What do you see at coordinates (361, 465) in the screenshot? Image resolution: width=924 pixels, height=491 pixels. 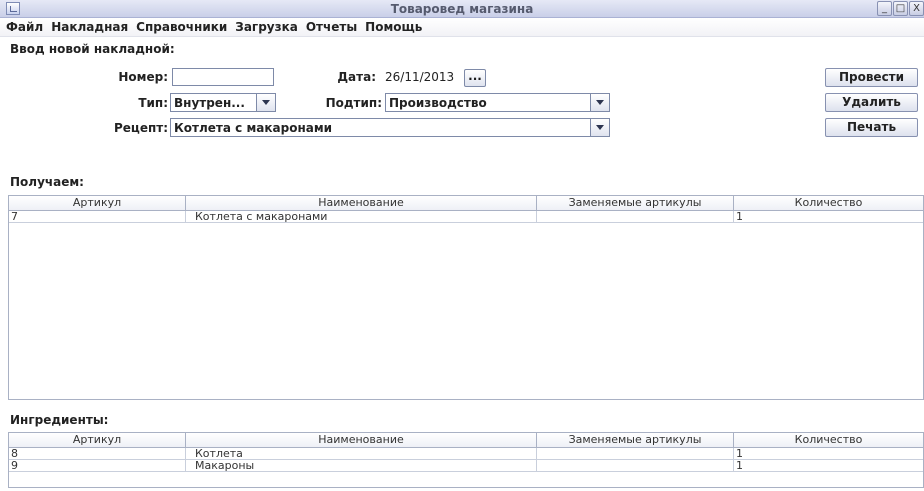 I see `cell-name: Макароны` at bounding box center [361, 465].